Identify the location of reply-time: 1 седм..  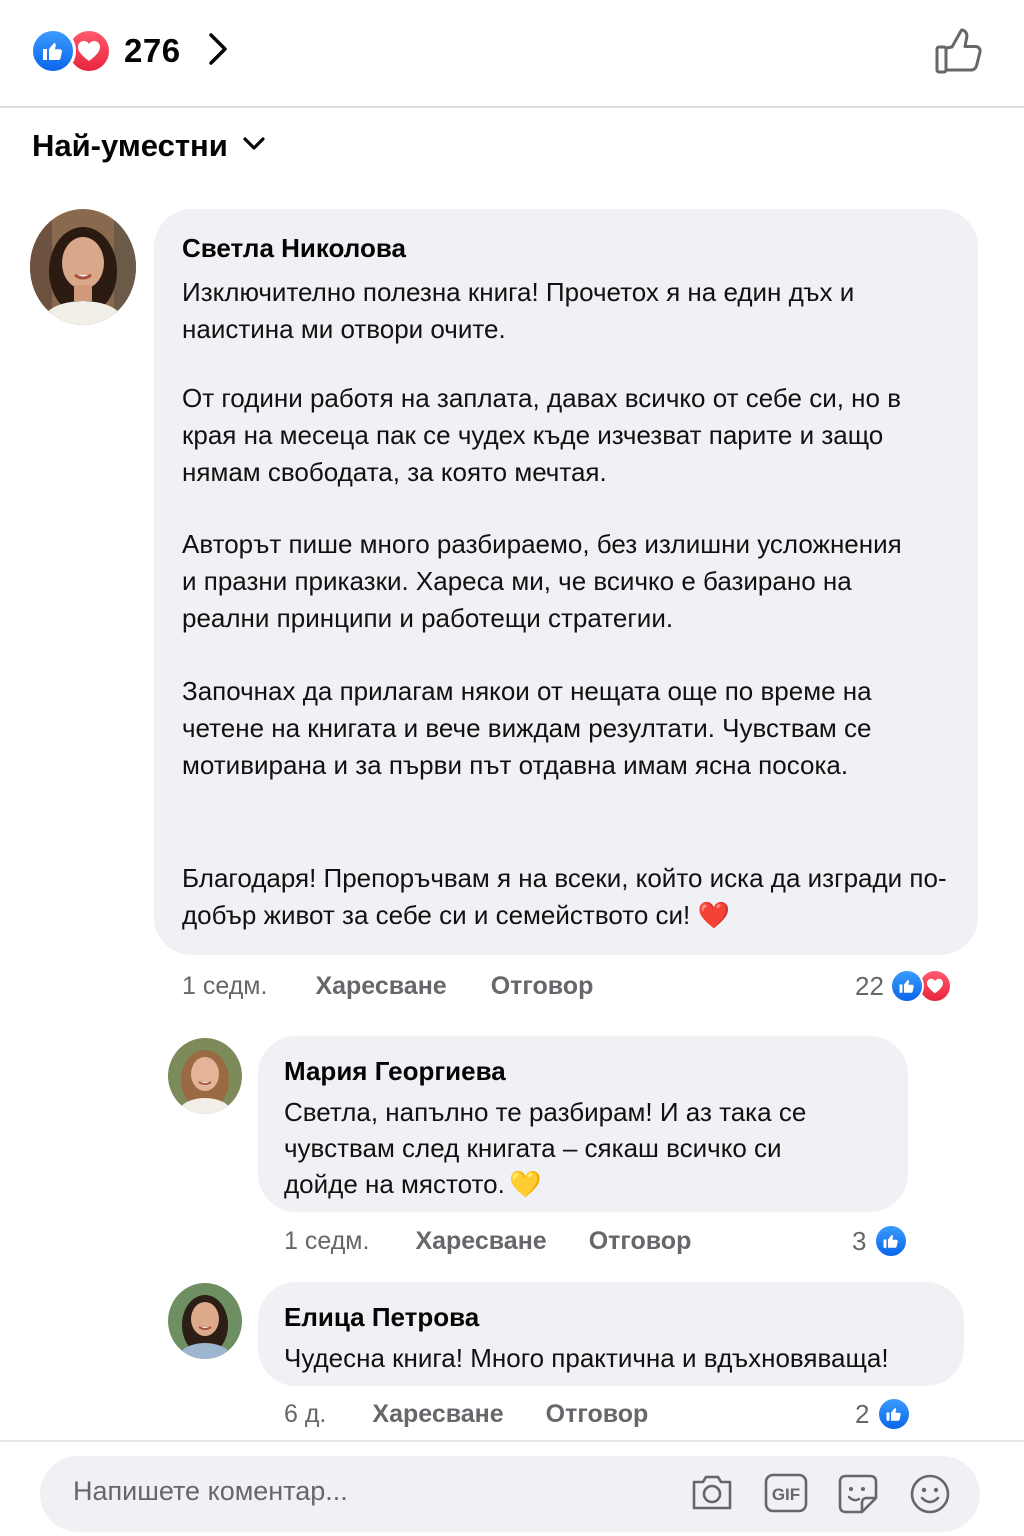
(326, 1241).